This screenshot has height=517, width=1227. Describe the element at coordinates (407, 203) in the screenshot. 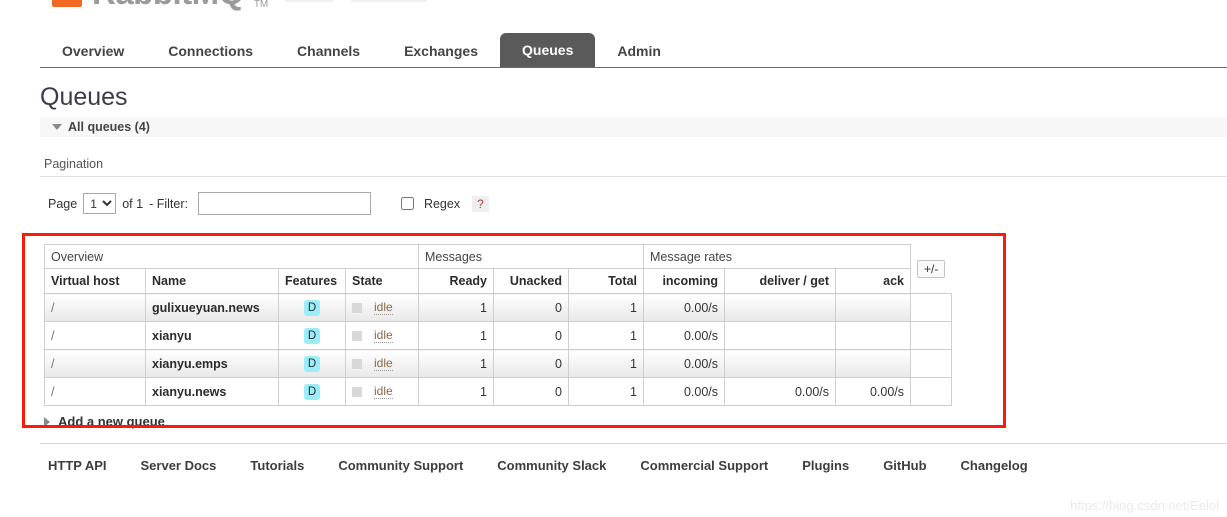

I see `regex-checkbox` at that location.